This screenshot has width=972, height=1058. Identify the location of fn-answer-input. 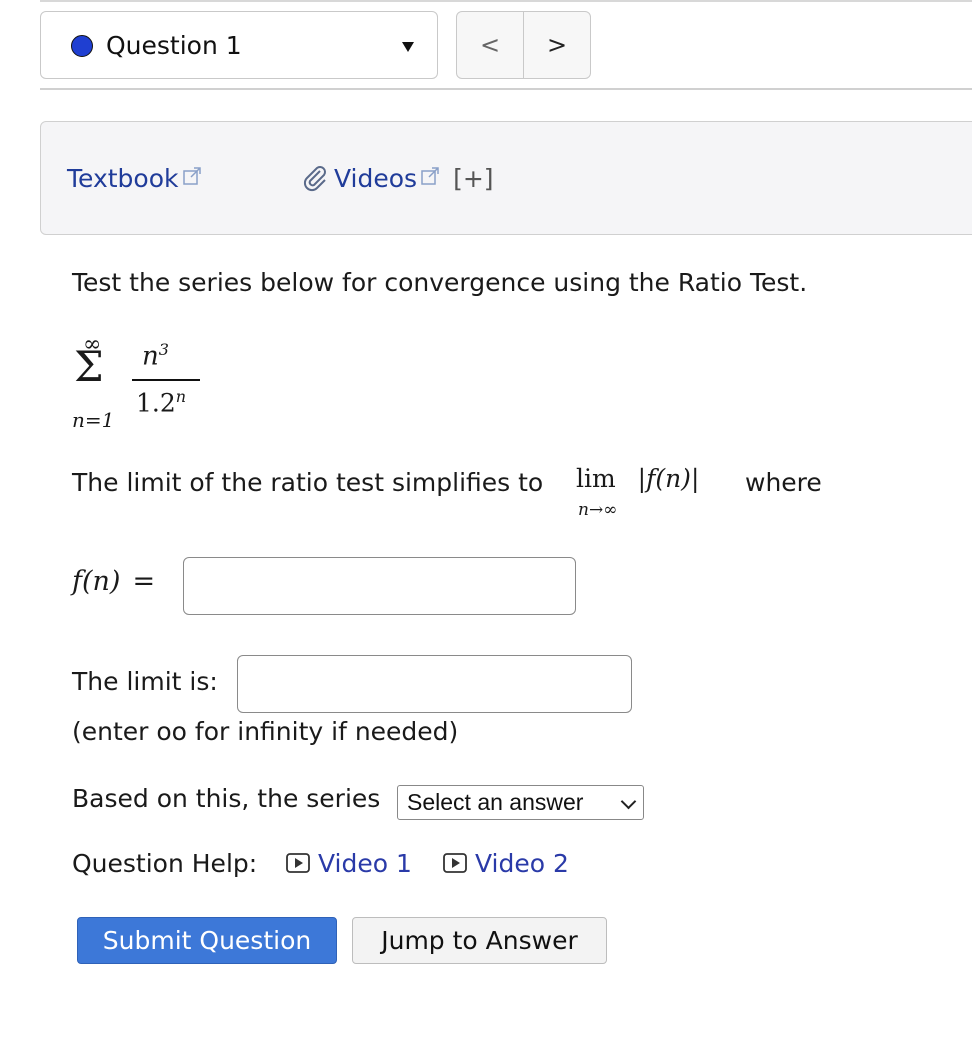
(379, 586).